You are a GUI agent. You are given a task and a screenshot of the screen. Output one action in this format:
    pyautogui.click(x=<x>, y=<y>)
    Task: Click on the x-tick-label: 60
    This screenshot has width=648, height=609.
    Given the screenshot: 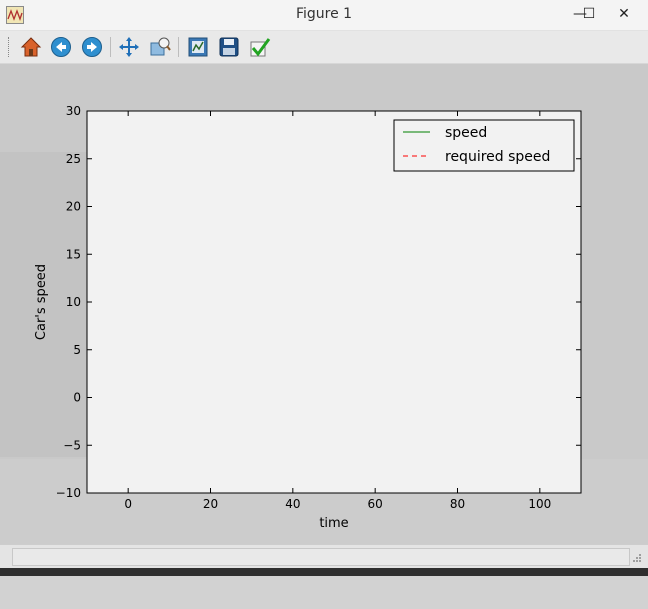 What is the action you would take?
    pyautogui.click(x=375, y=504)
    